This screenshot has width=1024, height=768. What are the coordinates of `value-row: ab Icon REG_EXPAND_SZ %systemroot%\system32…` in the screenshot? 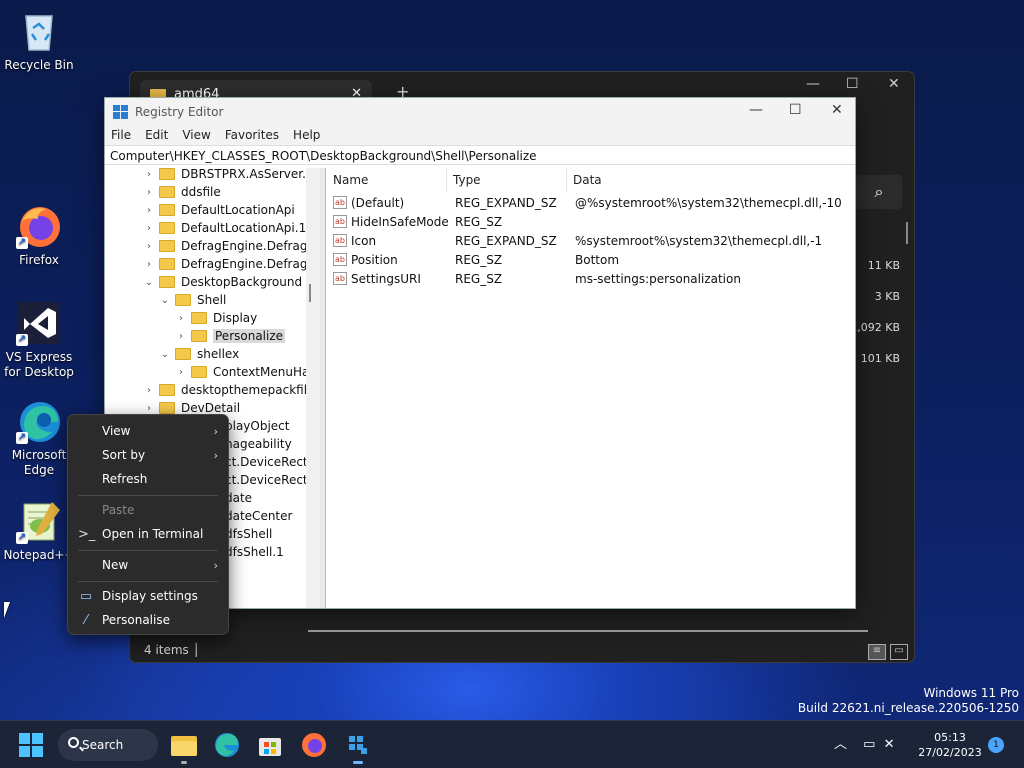 It's located at (587, 240).